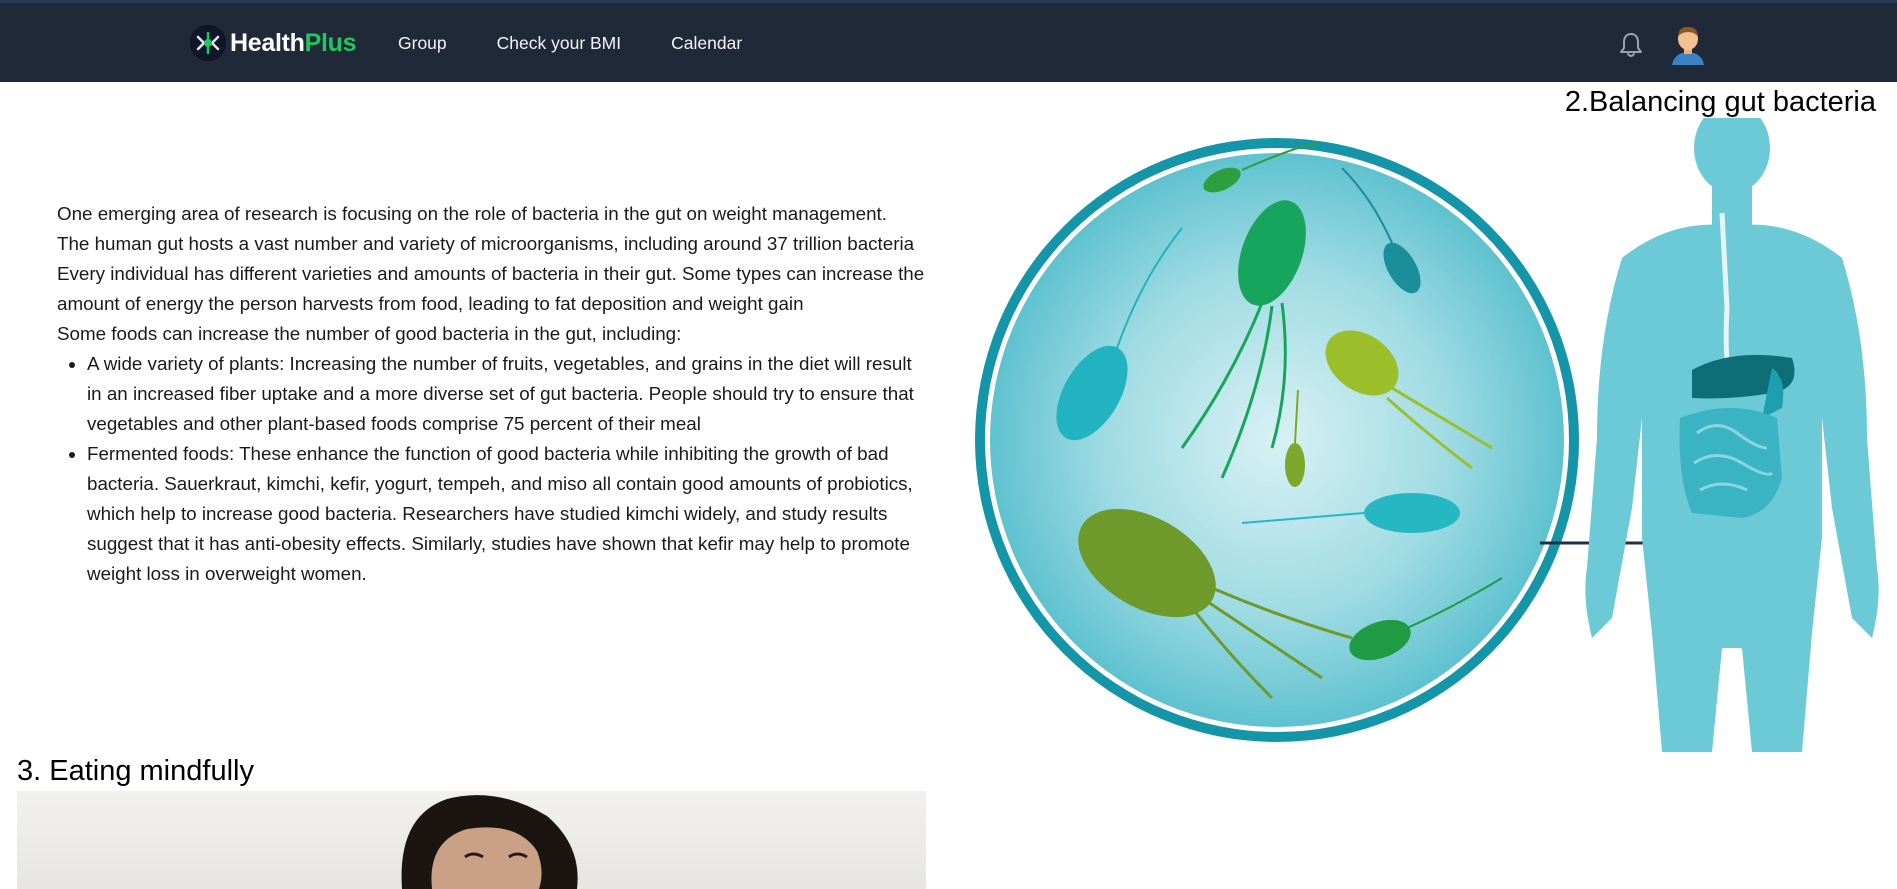 Image resolution: width=1897 pixels, height=889 pixels. Describe the element at coordinates (1631, 45) in the screenshot. I see `bell-icon` at that location.